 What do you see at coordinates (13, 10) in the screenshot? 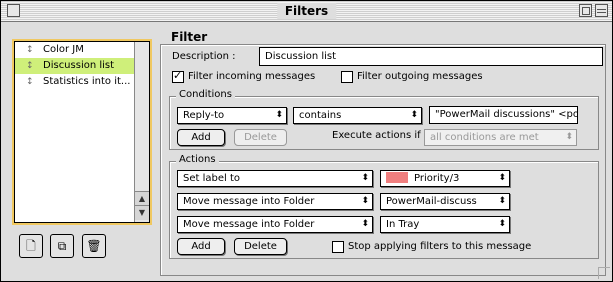
I see `close-box-icon` at bounding box center [13, 10].